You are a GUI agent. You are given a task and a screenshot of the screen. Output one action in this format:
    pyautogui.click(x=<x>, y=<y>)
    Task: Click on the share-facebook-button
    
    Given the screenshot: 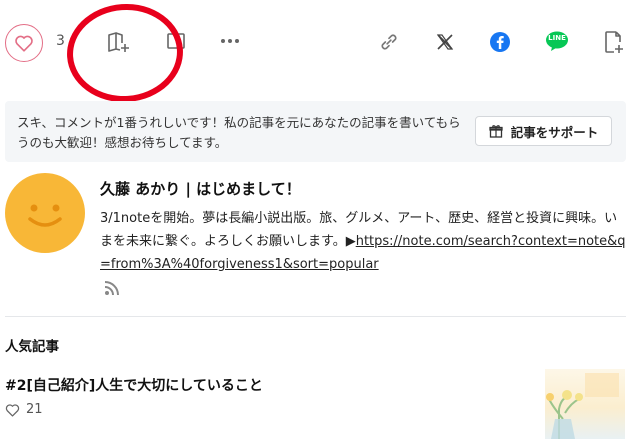 What is the action you would take?
    pyautogui.click(x=500, y=42)
    